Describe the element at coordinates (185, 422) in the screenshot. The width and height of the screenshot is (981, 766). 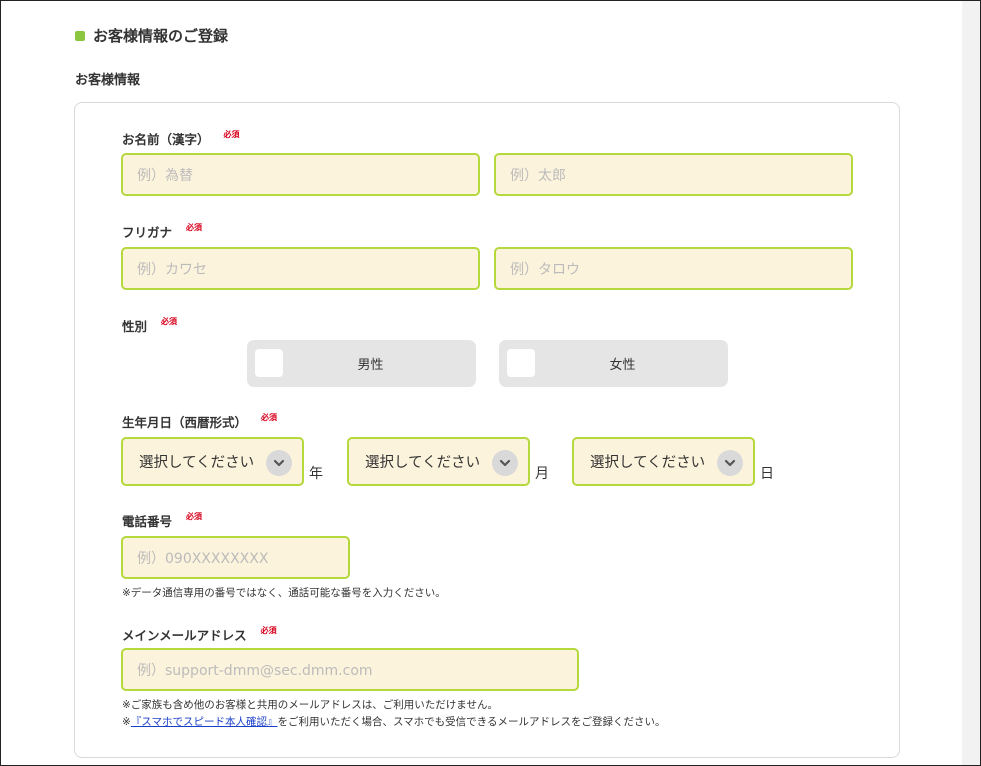
I see `birthdate-label-text: 生年月日（西暦形式）` at that location.